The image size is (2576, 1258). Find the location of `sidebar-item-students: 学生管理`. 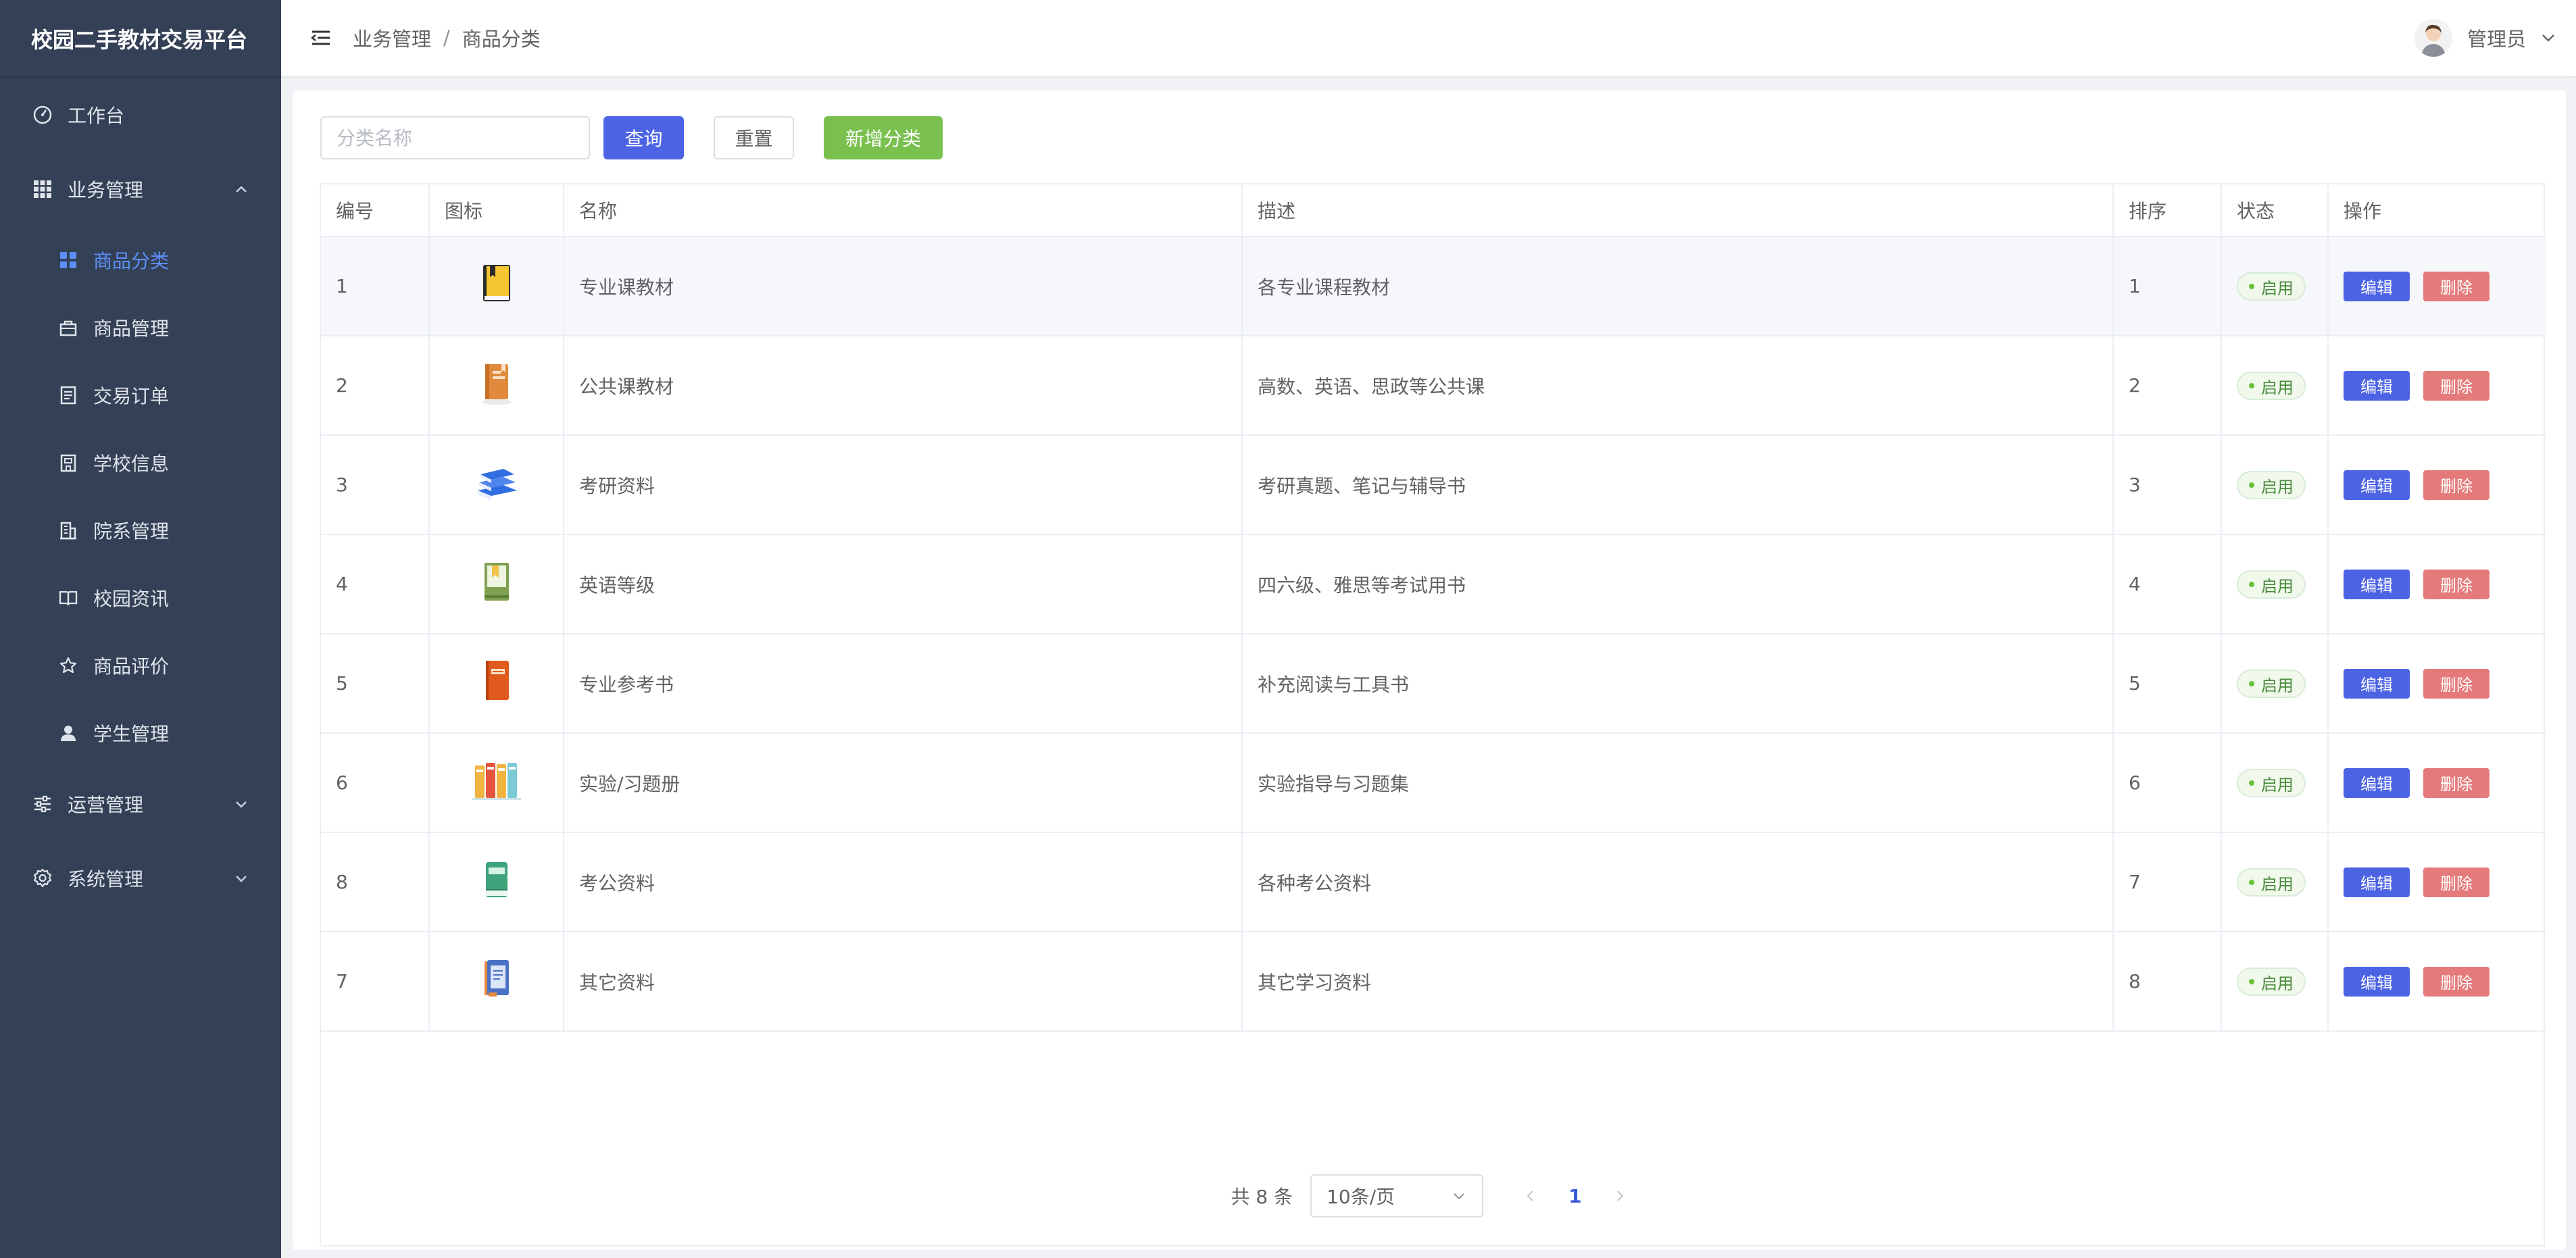

sidebar-item-students: 学生管理 is located at coordinates (141, 733).